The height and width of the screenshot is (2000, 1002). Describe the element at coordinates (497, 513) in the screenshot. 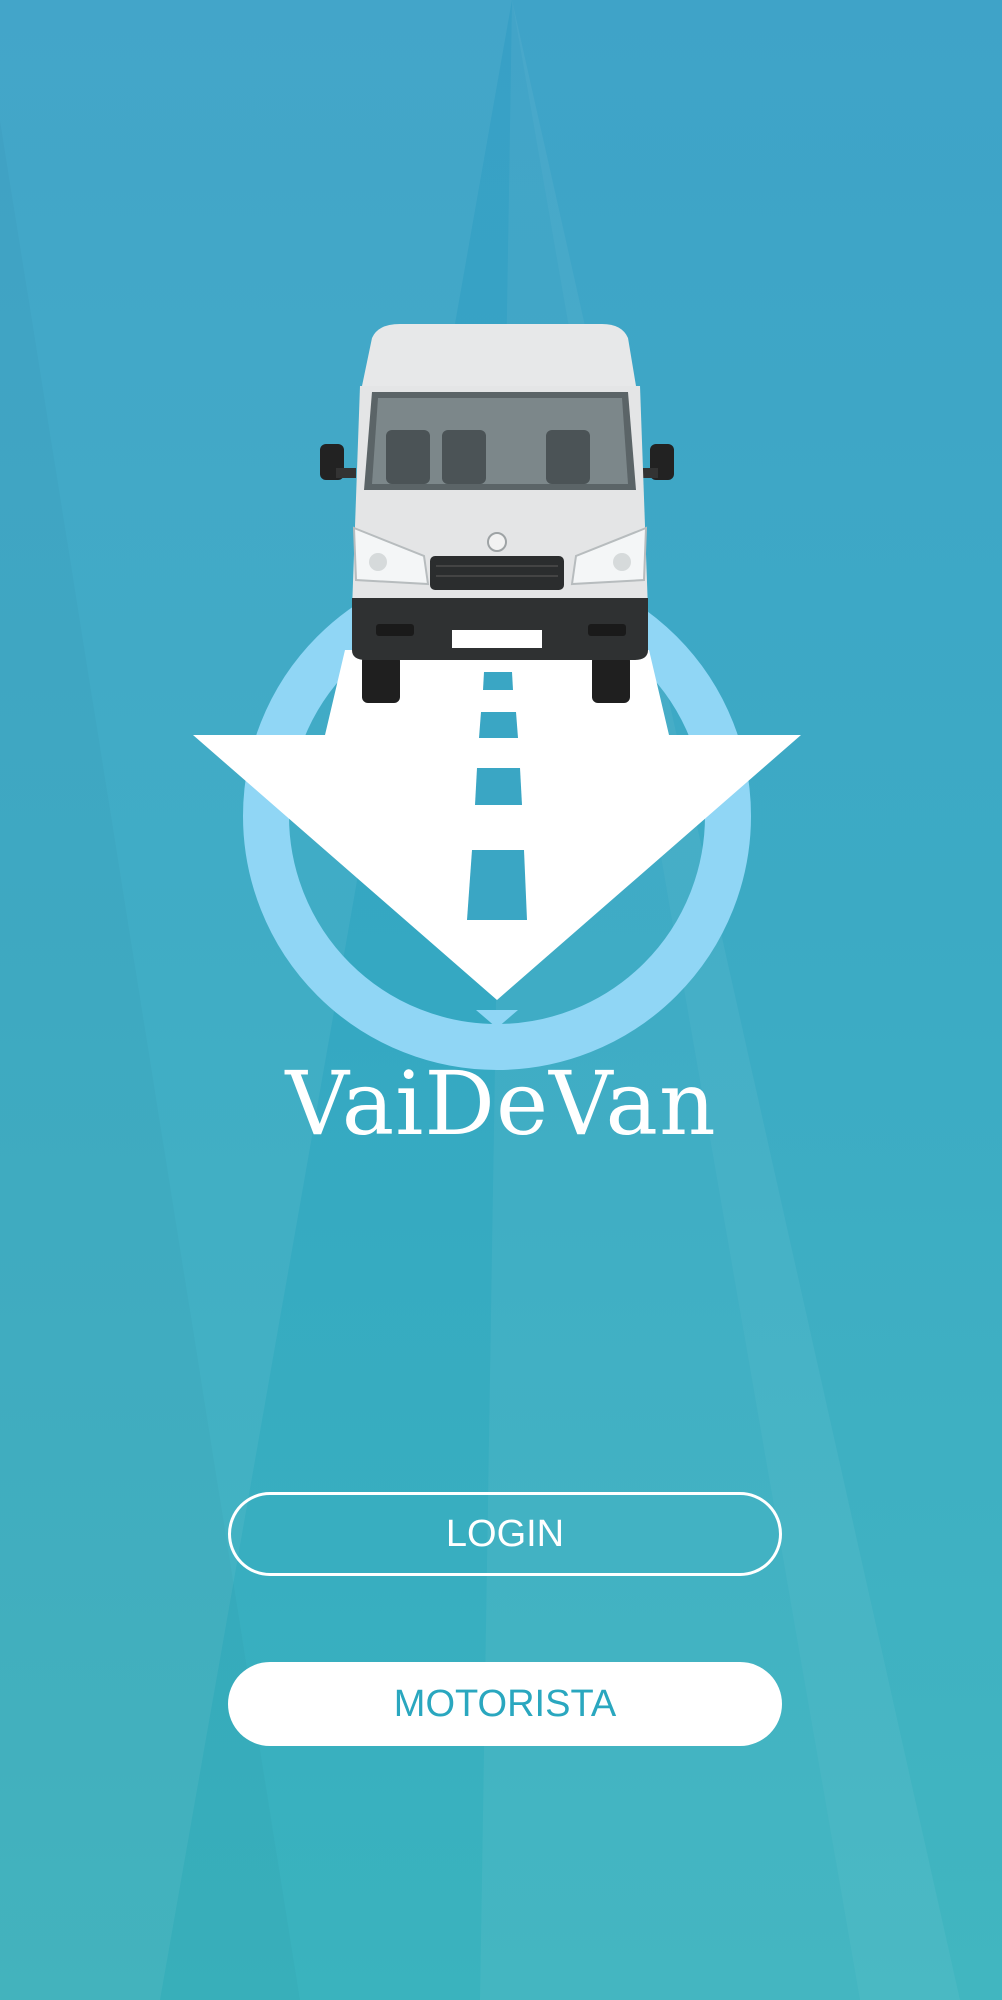

I see `van-icon` at that location.